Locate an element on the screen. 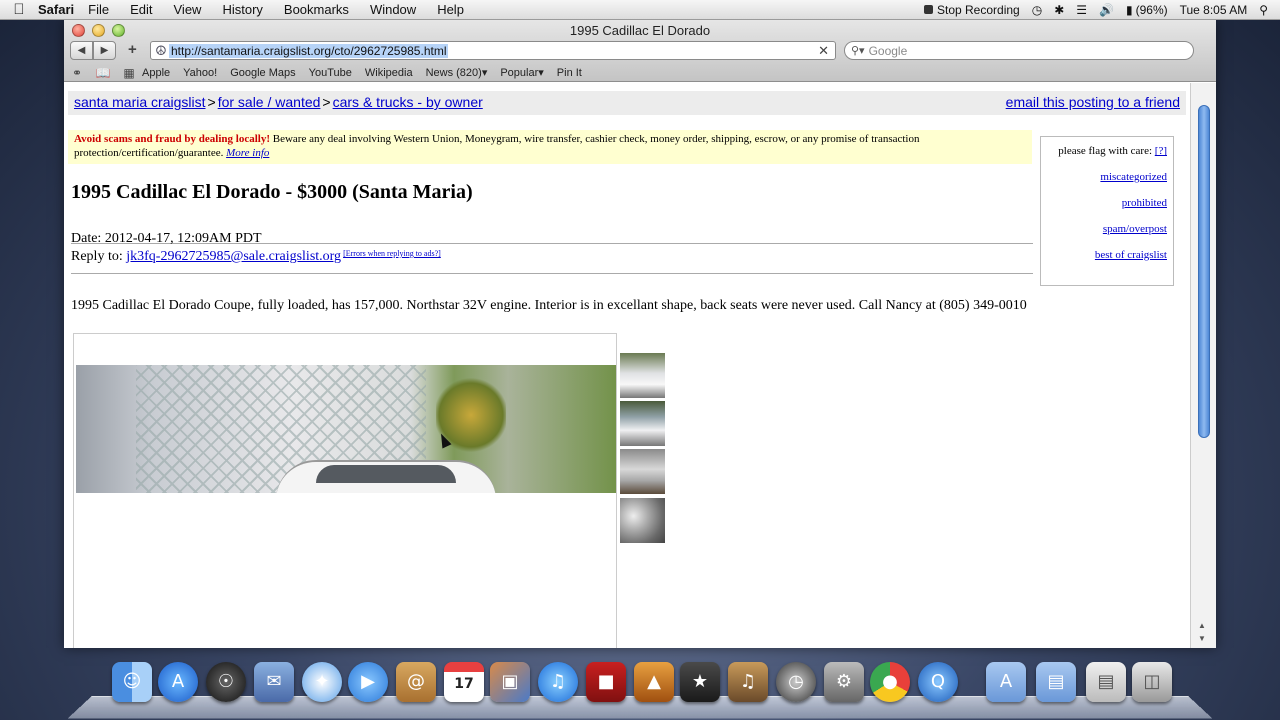 The width and height of the screenshot is (1280, 720). news-dropdown-icon: ▾ is located at coordinates (484, 73).